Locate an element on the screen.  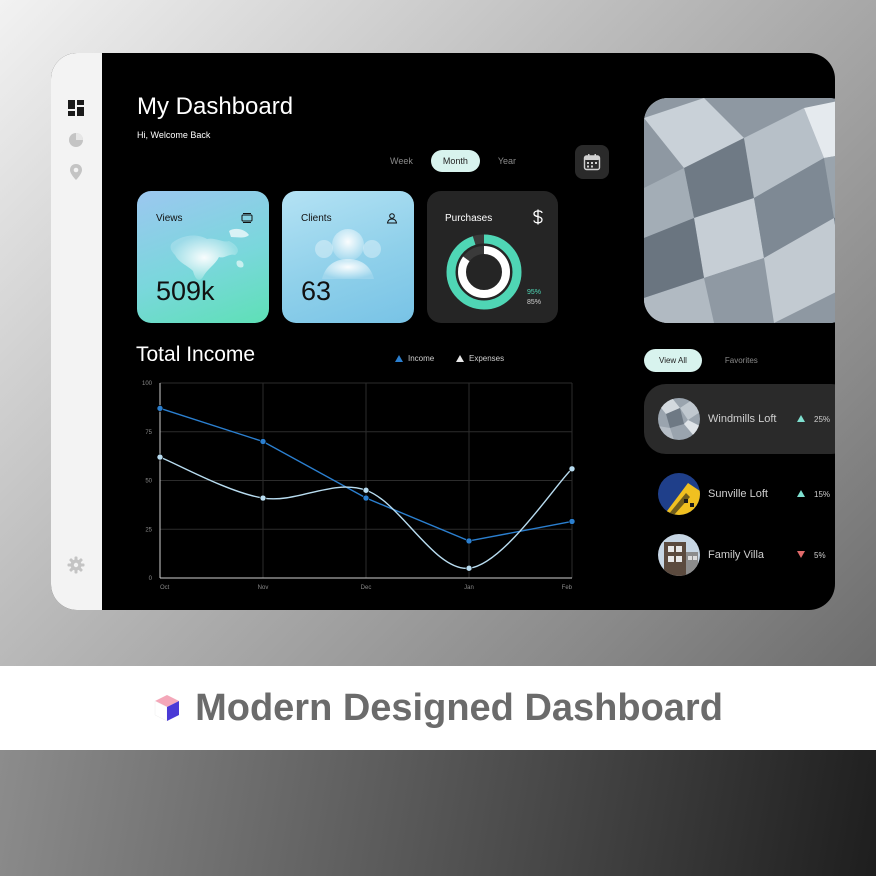
page-title: My Dashboard is located at coordinates (215, 106).